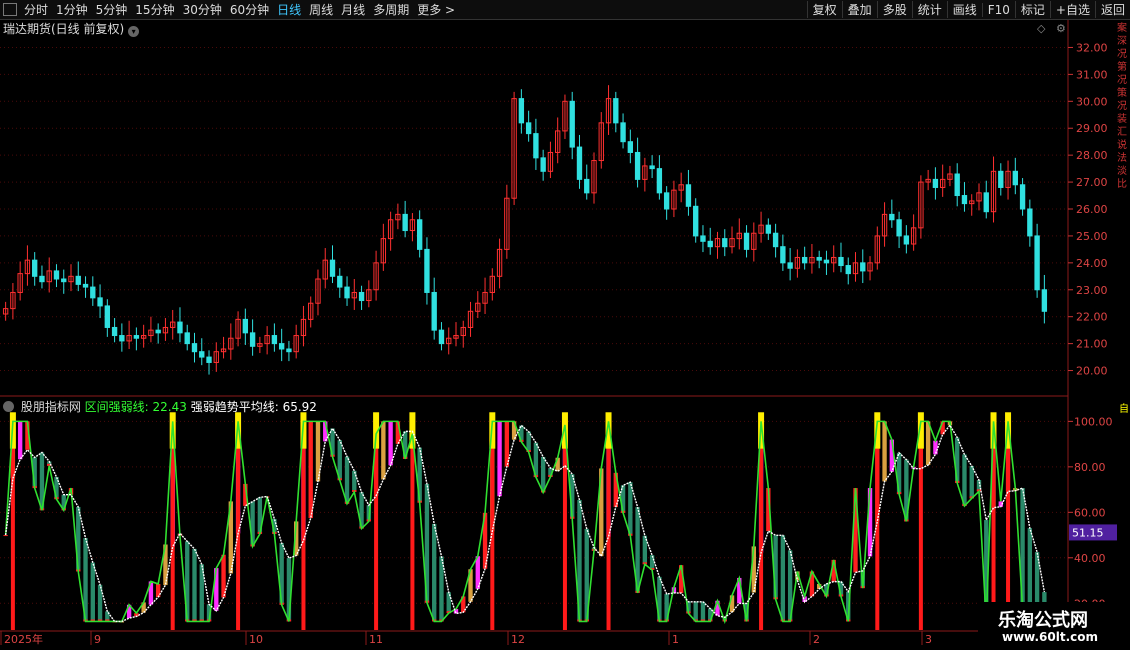  What do you see at coordinates (1050, 637) in the screenshot?
I see `watermark-url: www.60lt.com` at bounding box center [1050, 637].